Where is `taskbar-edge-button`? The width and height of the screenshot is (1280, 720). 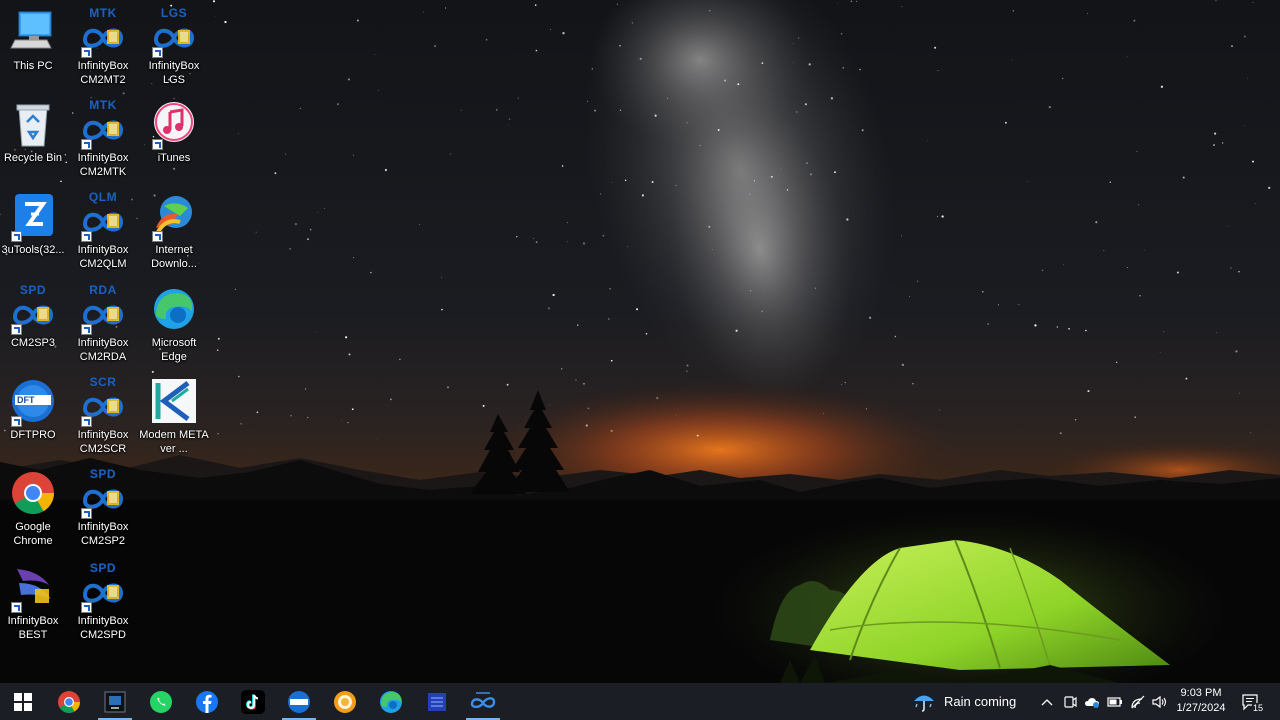
taskbar-edge-button is located at coordinates (391, 701).